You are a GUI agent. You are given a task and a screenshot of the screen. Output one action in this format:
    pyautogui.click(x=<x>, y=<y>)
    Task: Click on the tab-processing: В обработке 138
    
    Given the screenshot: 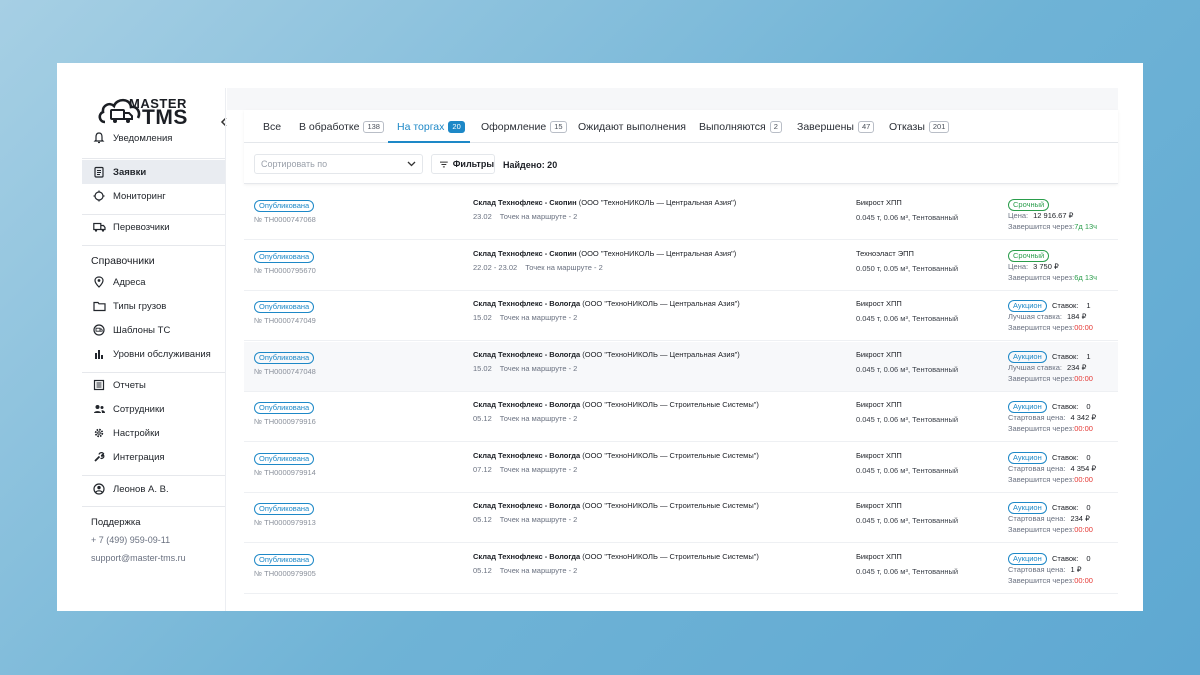 What is the action you would take?
    pyautogui.click(x=341, y=126)
    